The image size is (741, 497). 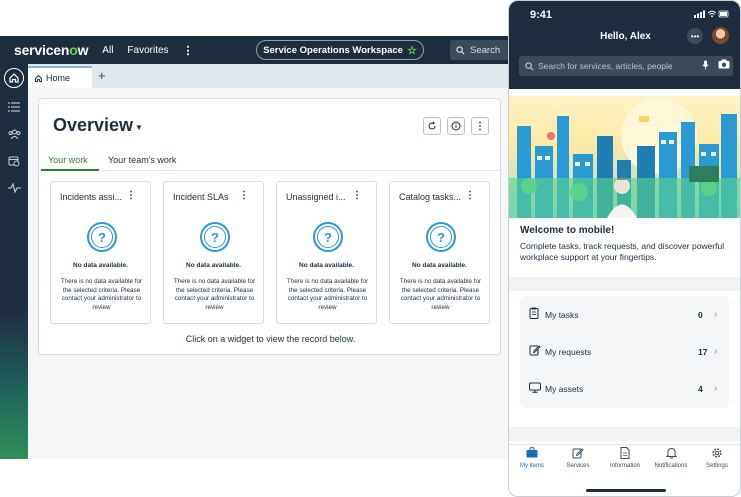 What do you see at coordinates (270, 162) in the screenshot?
I see `overview-tabs: Your work Your team's work` at bounding box center [270, 162].